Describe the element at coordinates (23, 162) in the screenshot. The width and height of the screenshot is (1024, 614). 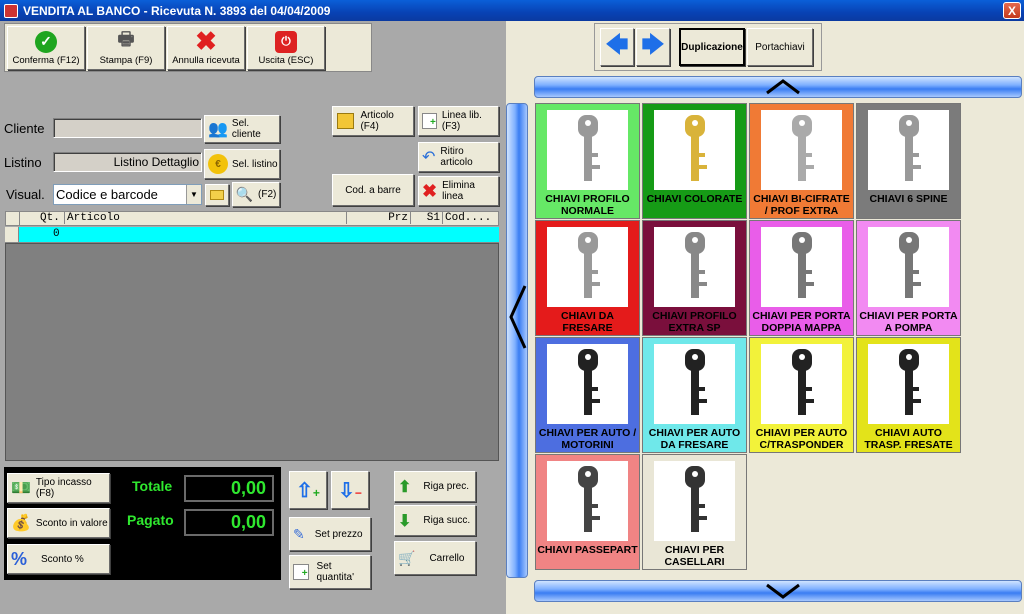
I see `listino-label: Listino` at that location.